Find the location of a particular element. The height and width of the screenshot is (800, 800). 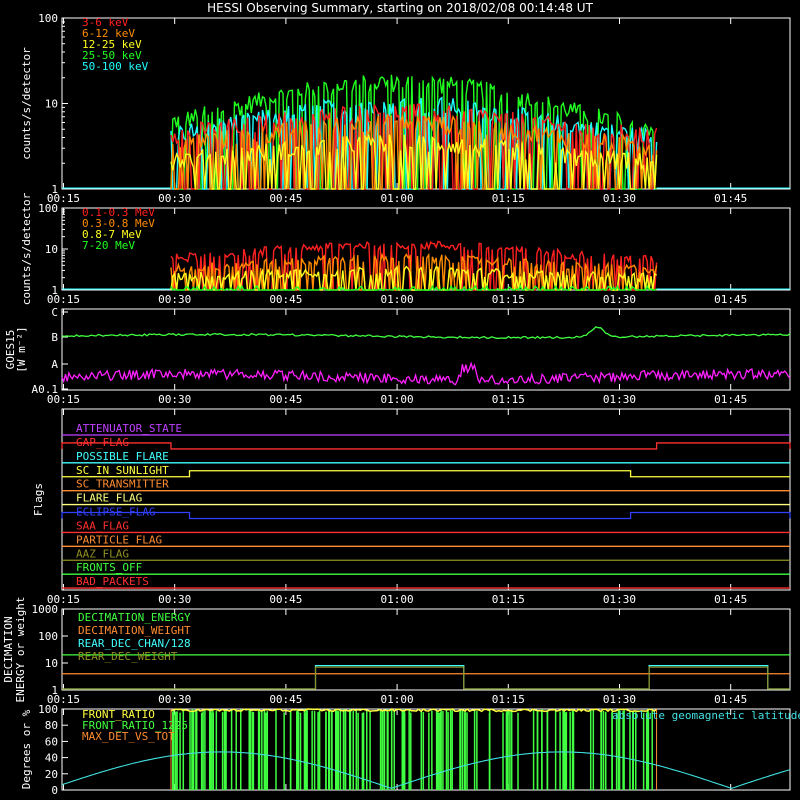

high-xtick-label: 01:45 is located at coordinates (730, 299).